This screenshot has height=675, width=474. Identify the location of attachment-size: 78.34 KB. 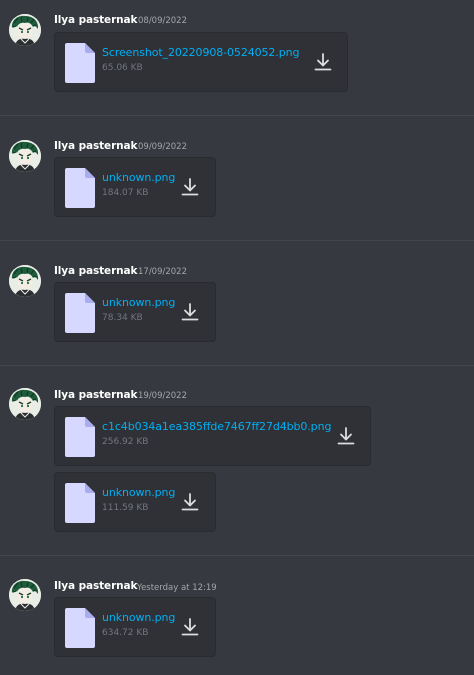
(122, 318).